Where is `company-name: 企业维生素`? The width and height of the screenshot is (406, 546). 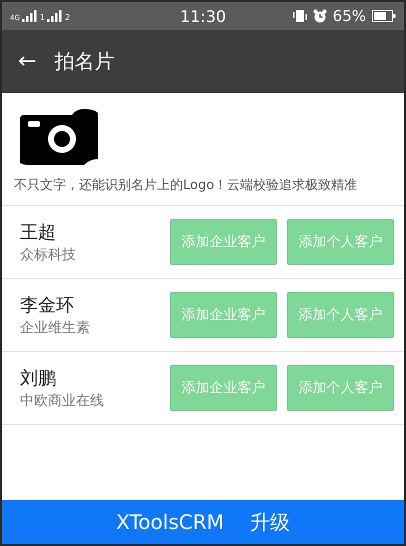
company-name: 企业维生素 is located at coordinates (55, 328).